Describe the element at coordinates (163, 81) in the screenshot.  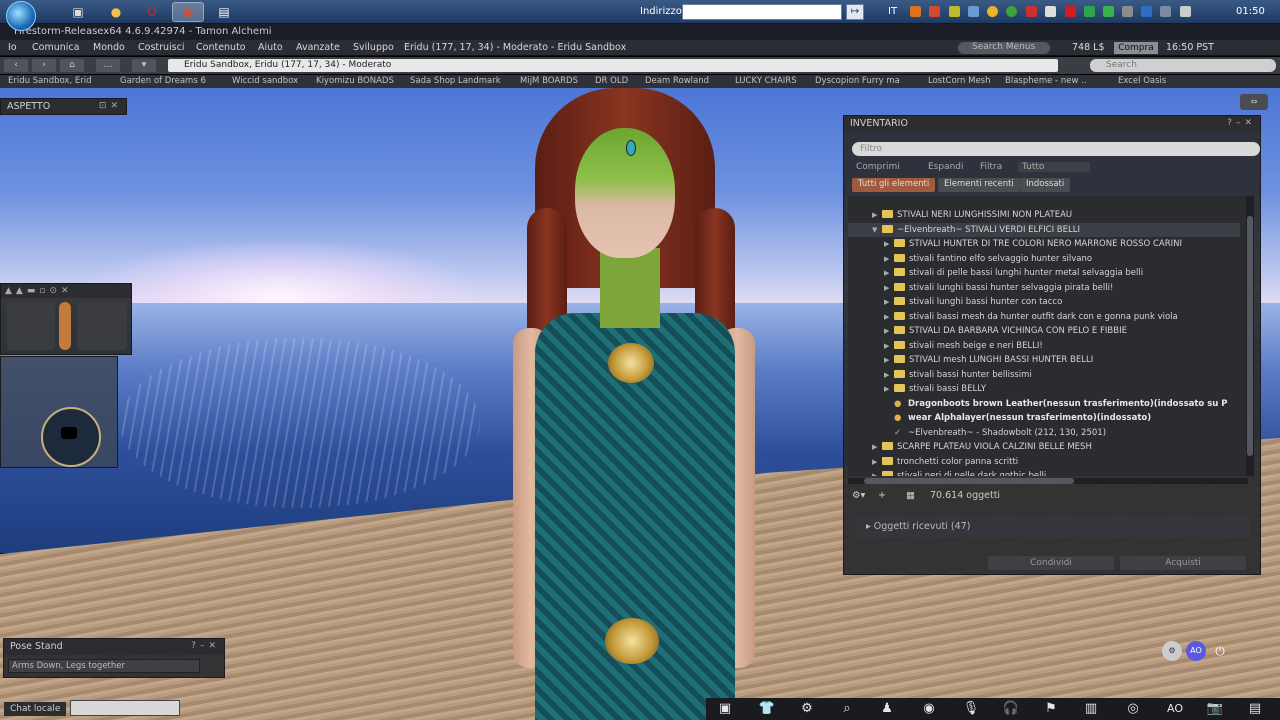
I see `favorite-link: Garden of Dreams 6` at that location.